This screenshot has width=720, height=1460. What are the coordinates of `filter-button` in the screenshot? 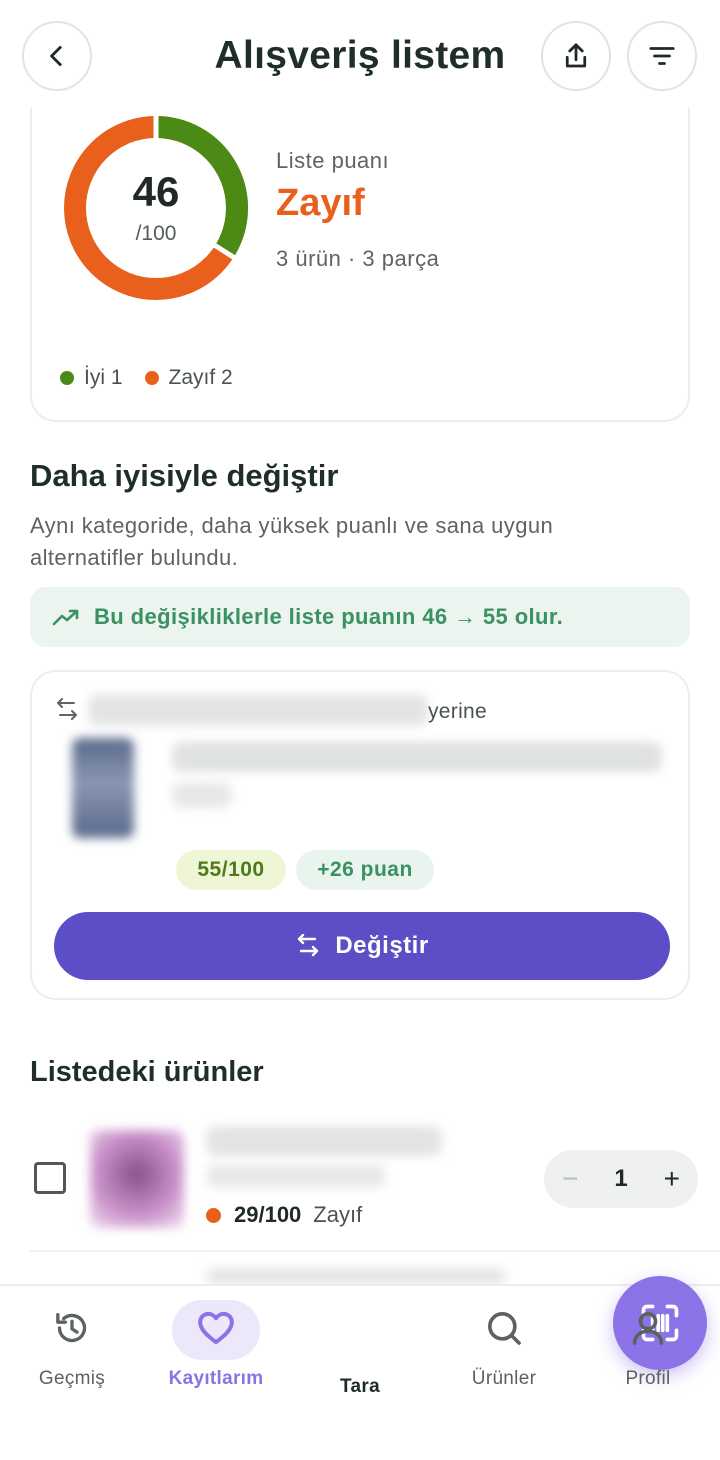 It's located at (662, 56).